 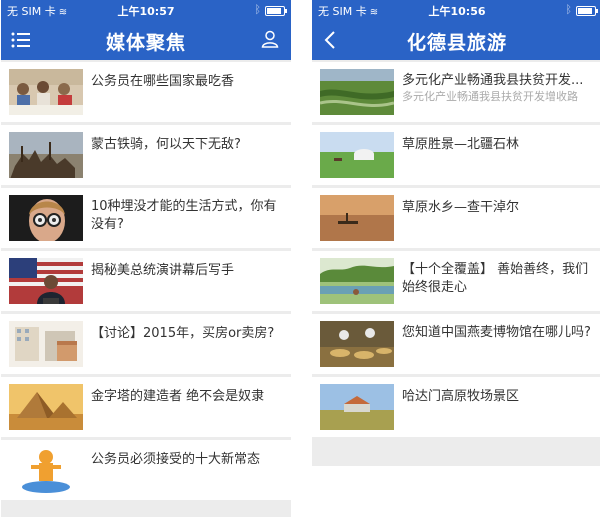 What do you see at coordinates (146, 407) in the screenshot?
I see `list-item: 金字塔的建造者 绝不会是奴隶` at bounding box center [146, 407].